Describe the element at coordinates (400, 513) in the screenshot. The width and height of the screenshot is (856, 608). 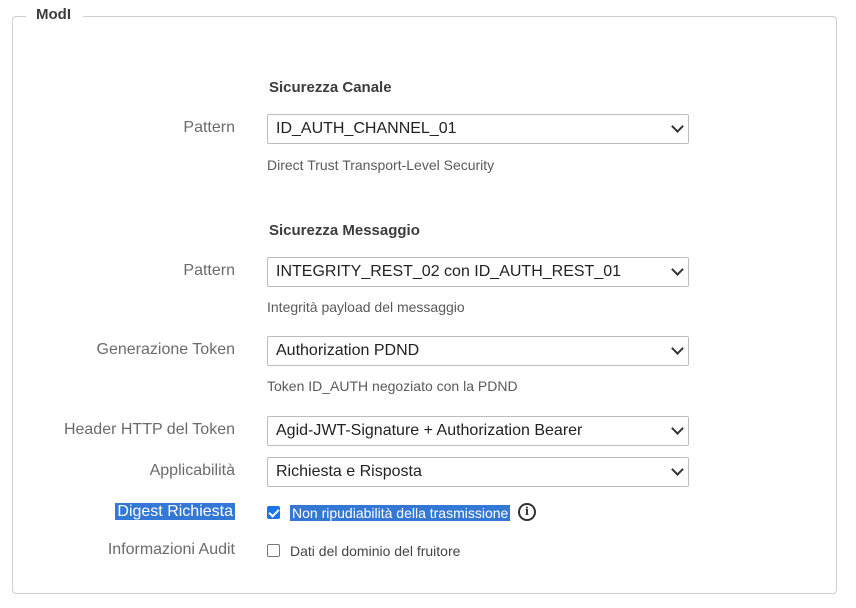
I see `digest-richiesta-checkbox-label: Non ripudiabilità della trasmissione` at that location.